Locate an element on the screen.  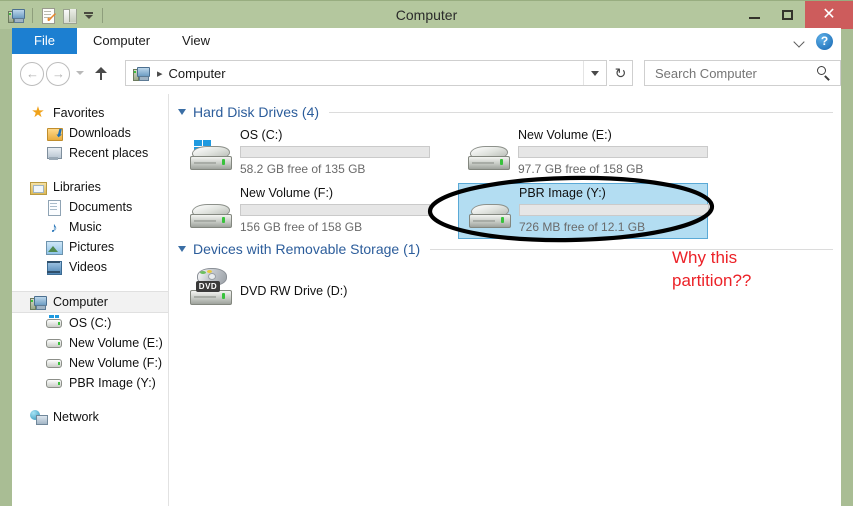
drive-item-dvd-rw-d: DVD DVD RW Drive (D:) is located at coordinates (305, 288).